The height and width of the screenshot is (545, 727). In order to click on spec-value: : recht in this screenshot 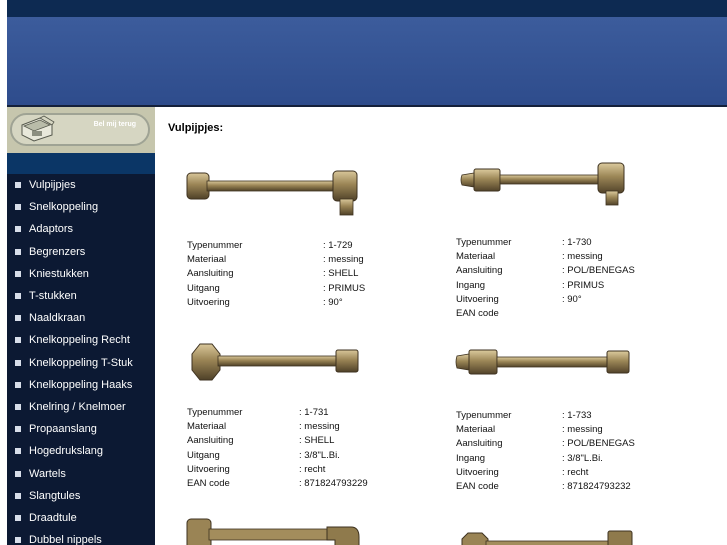, I will do `click(312, 469)`.